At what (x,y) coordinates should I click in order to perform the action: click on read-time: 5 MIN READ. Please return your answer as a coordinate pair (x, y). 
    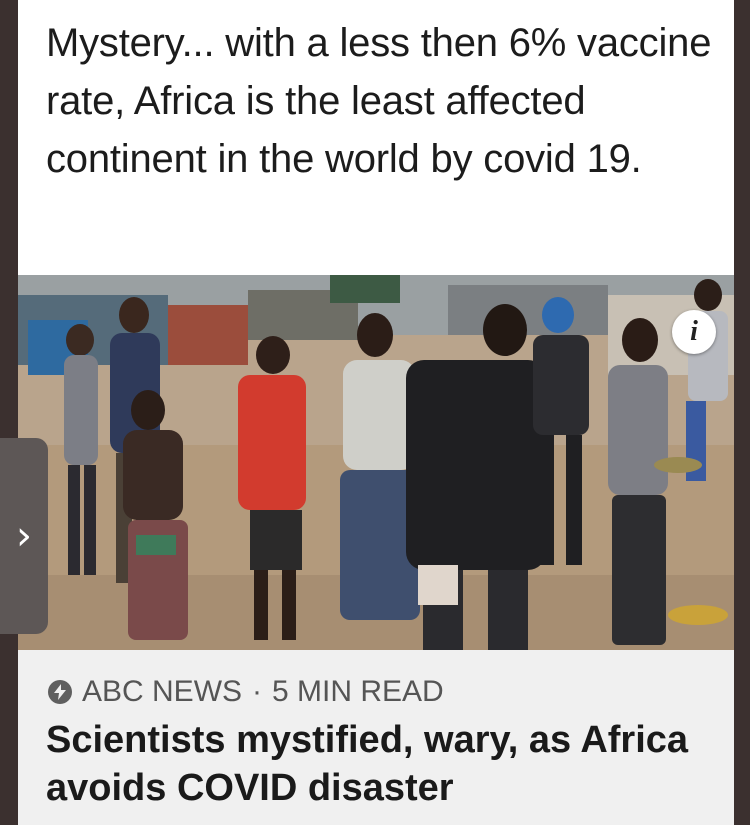
    Looking at the image, I should click on (358, 691).